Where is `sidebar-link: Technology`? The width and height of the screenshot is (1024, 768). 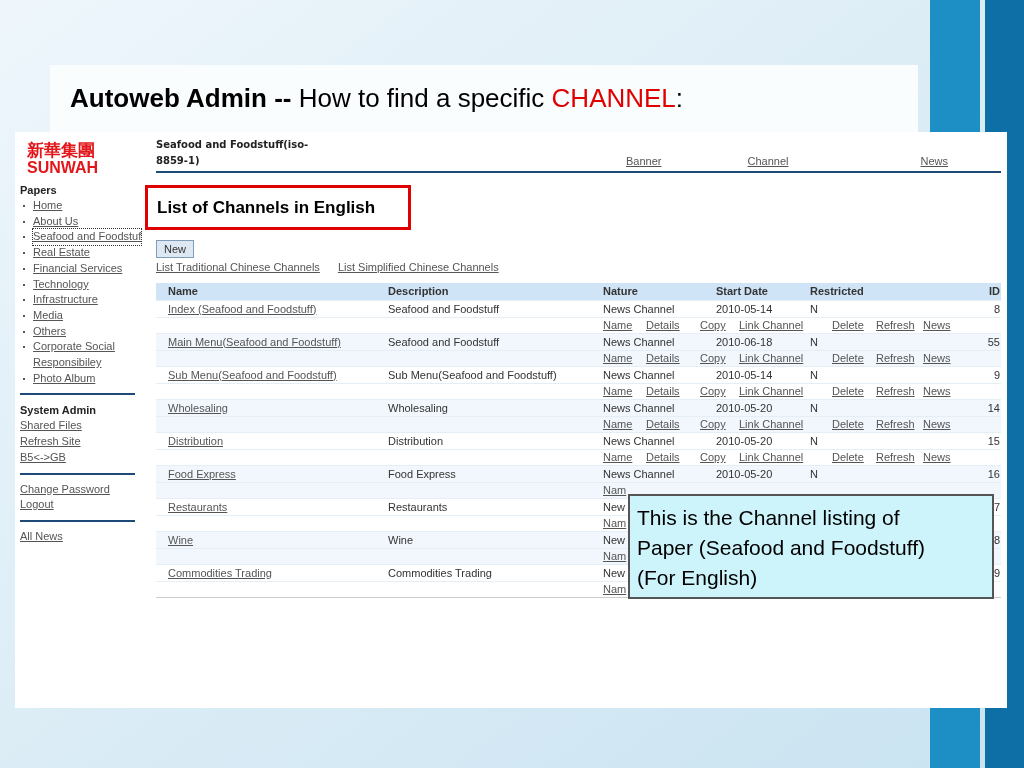 sidebar-link: Technology is located at coordinates (61, 284).